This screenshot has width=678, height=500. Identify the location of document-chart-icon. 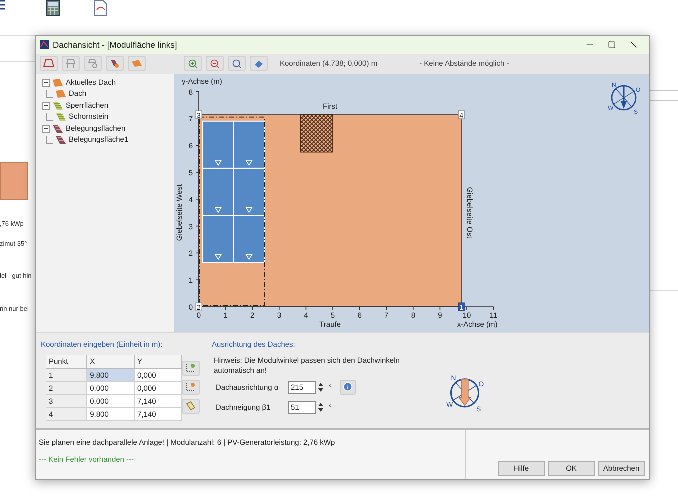
(101, 8).